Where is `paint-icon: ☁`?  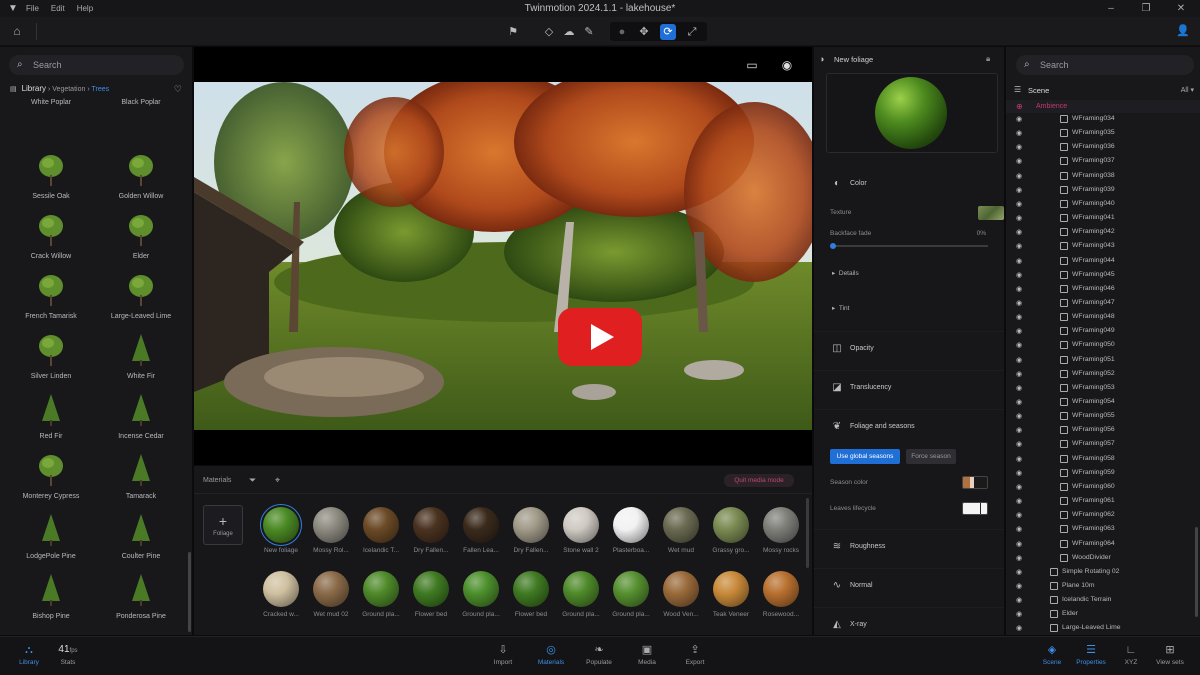
paint-icon: ☁ is located at coordinates (569, 32).